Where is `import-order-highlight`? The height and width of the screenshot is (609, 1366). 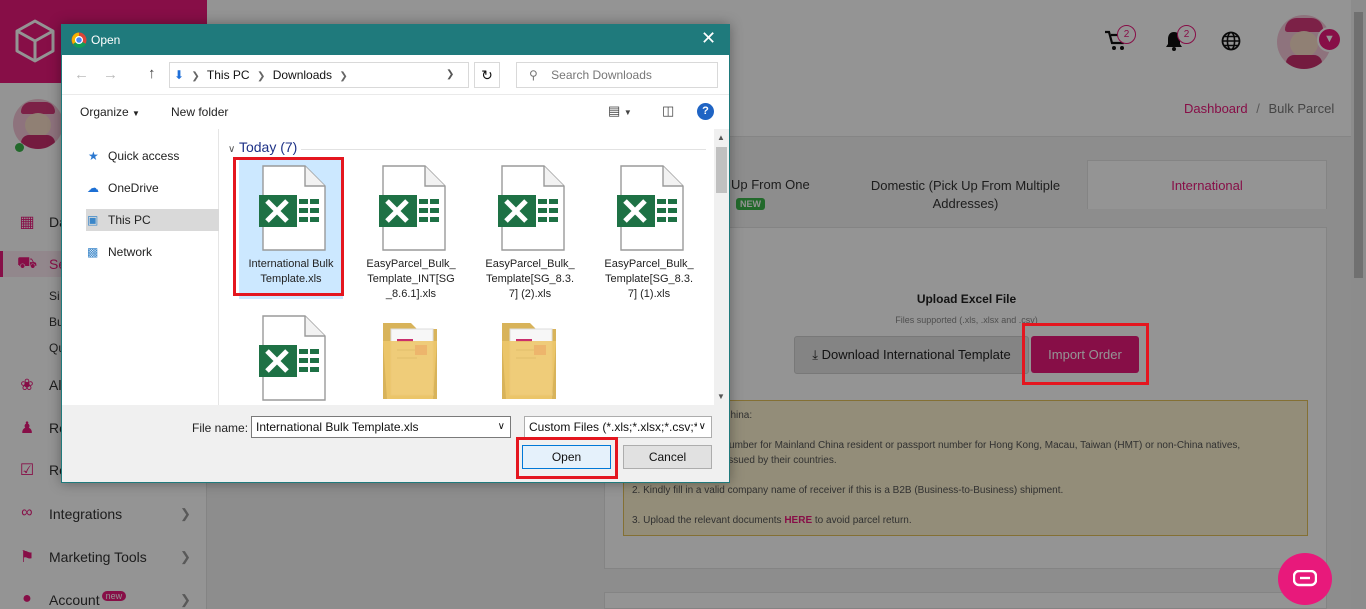
import-order-highlight is located at coordinates (1085, 354).